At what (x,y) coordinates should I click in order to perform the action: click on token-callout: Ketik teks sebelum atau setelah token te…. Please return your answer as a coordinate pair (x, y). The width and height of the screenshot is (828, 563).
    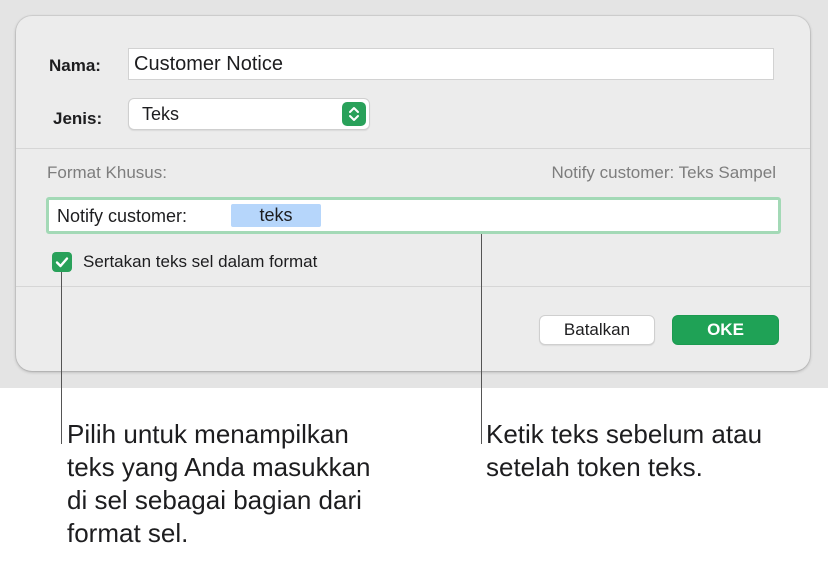
    Looking at the image, I should click on (624, 451).